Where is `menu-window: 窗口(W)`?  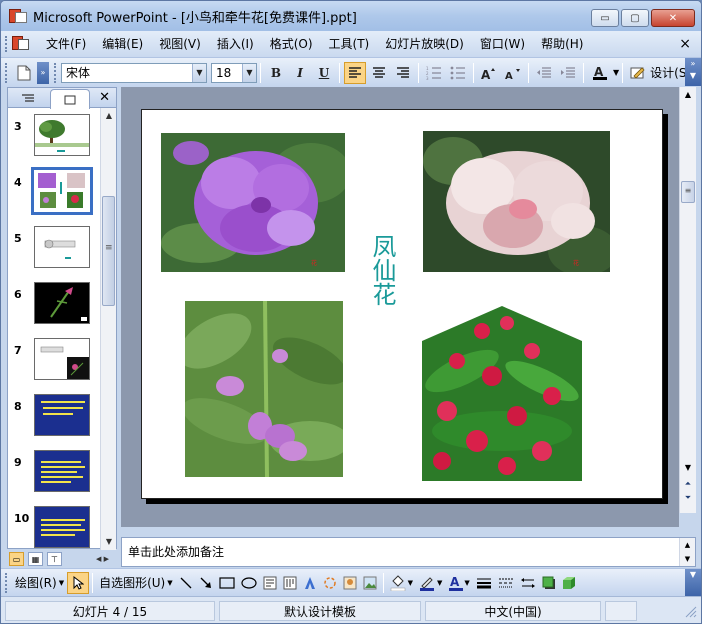 menu-window: 窗口(W) is located at coordinates (502, 44).